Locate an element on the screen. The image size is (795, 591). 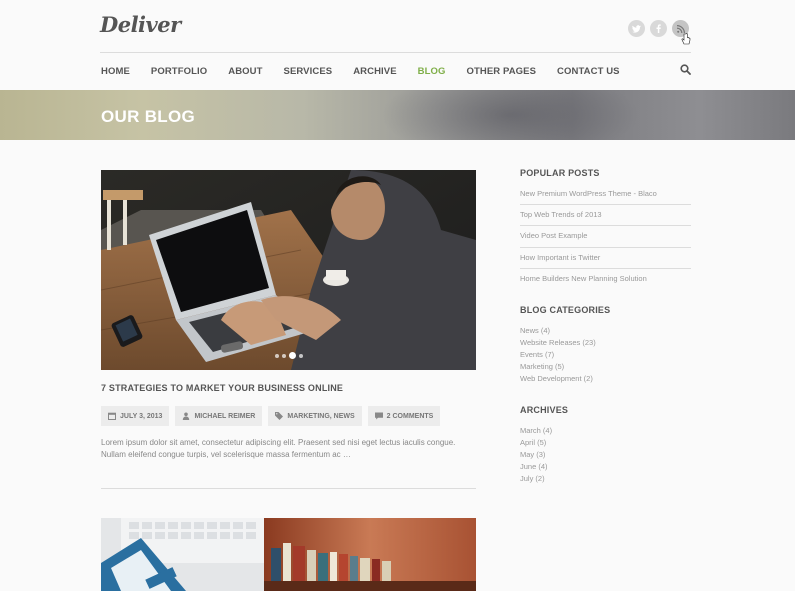
facebook-icon is located at coordinates (658, 28).